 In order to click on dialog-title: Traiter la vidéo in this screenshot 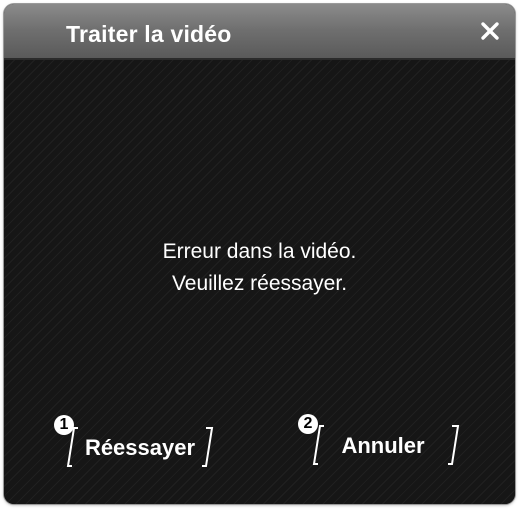, I will do `click(149, 34)`.